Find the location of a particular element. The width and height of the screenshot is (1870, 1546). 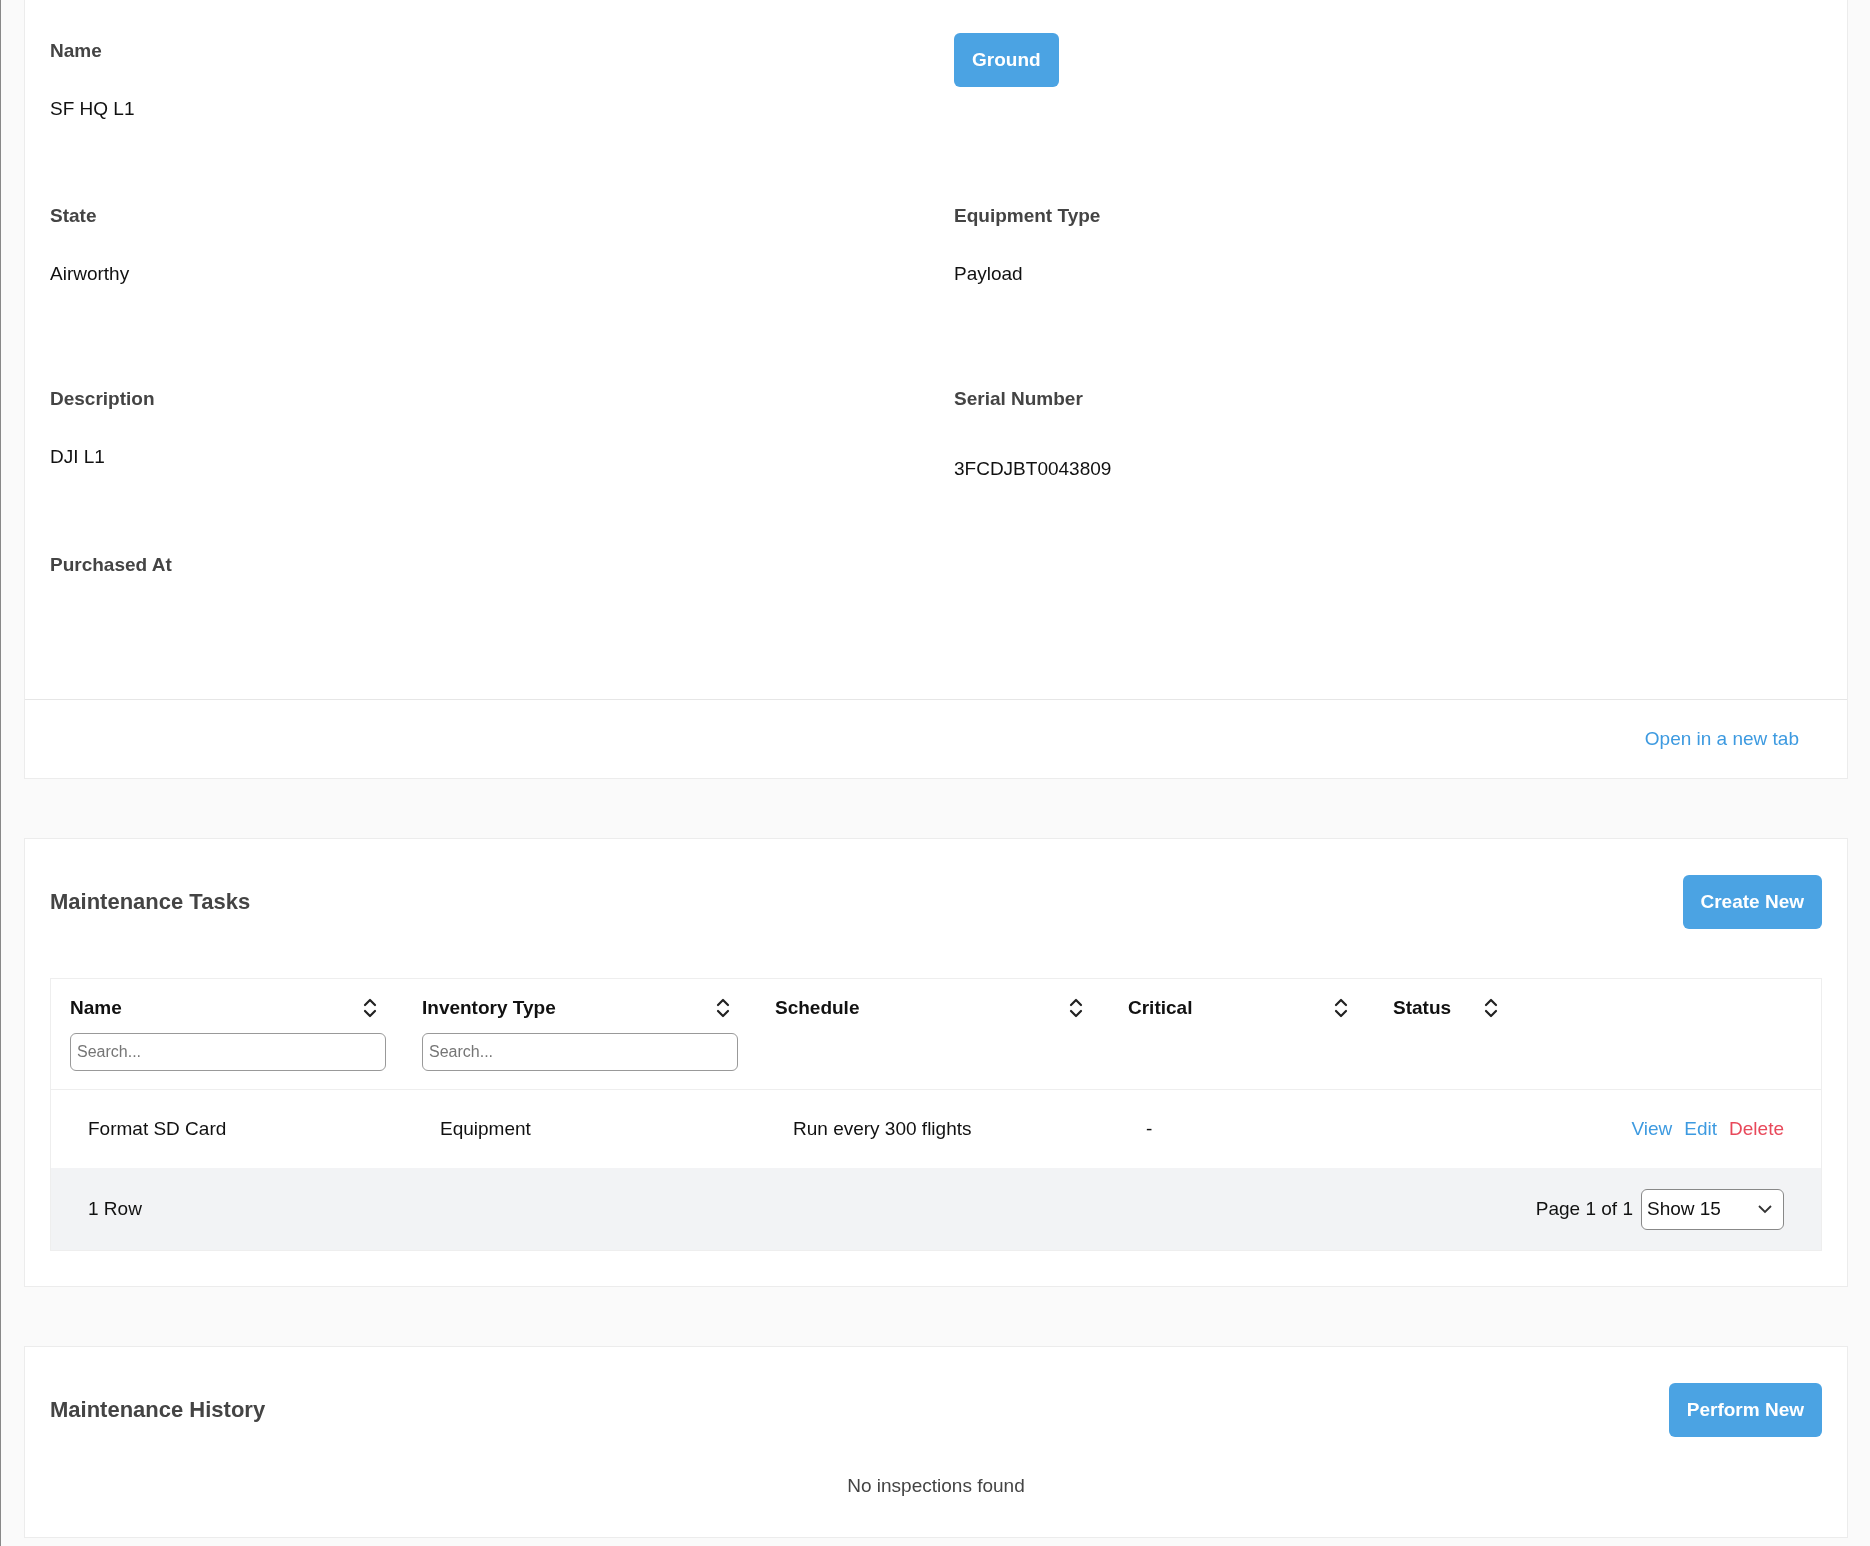

field-label: State is located at coordinates (73, 216).